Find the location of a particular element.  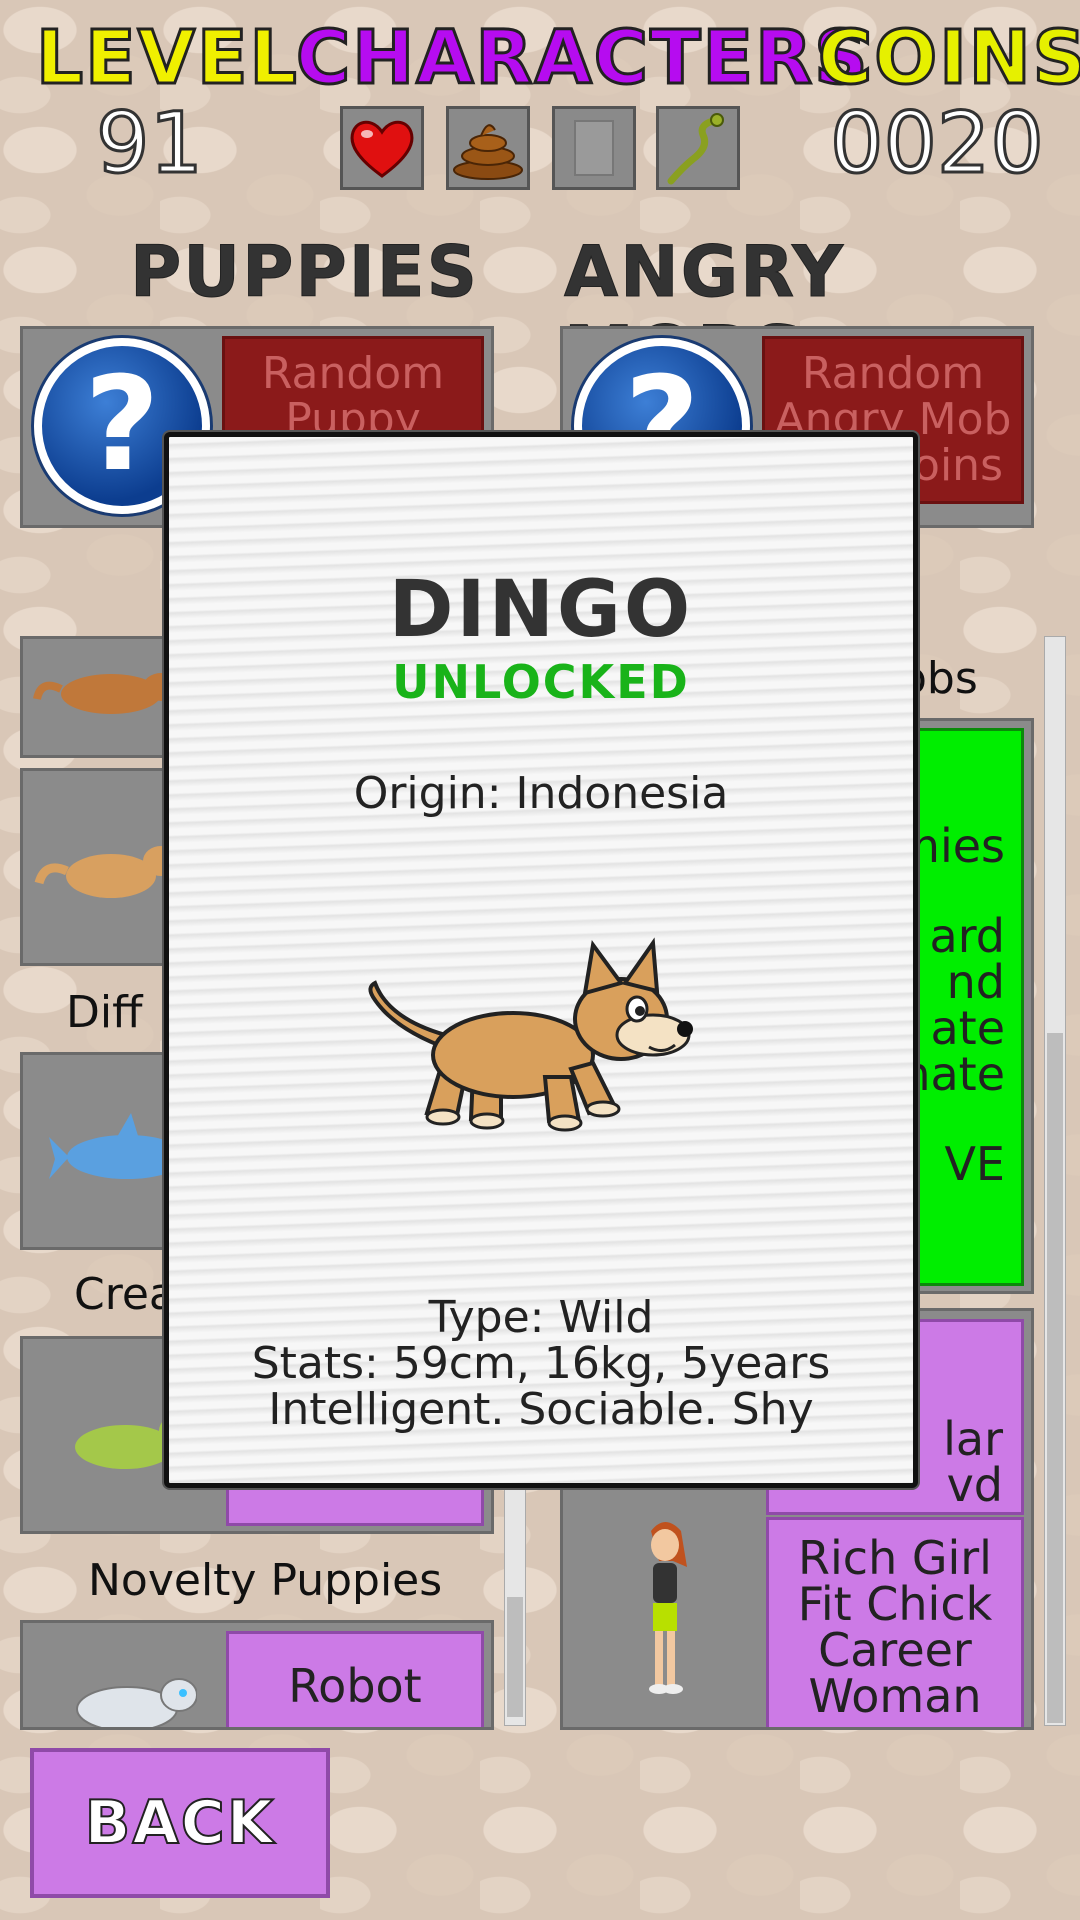

level-value: 91 is located at coordinates (150, 143).